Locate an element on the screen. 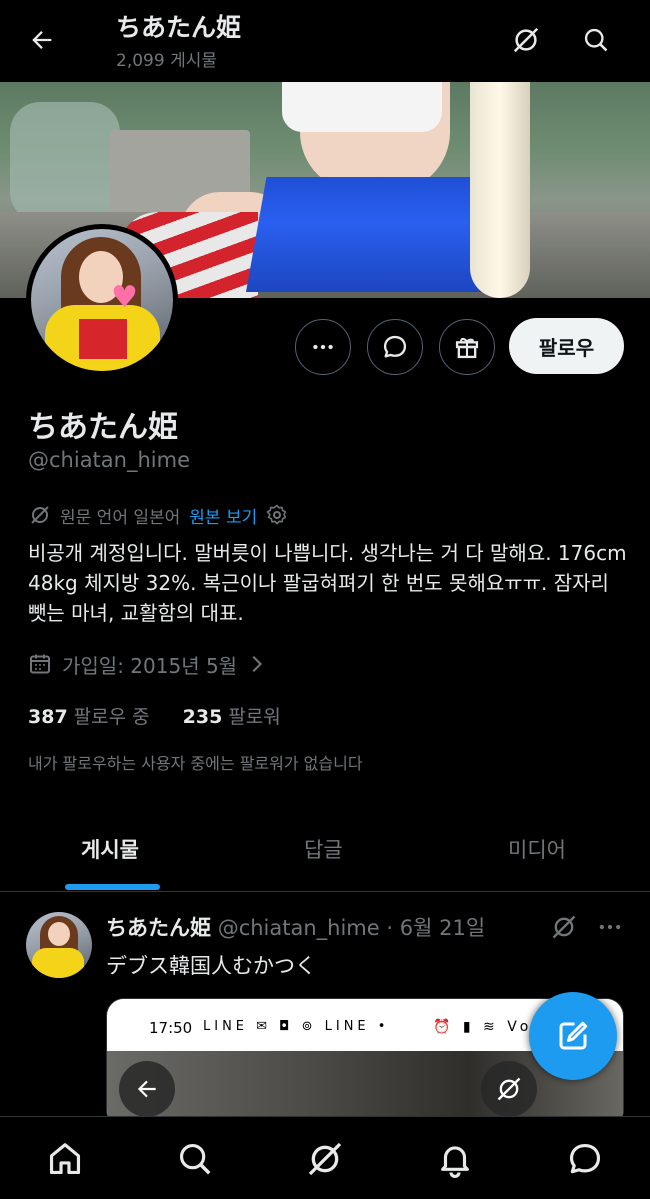 Image resolution: width=650 pixels, height=1199 pixels. more-button is located at coordinates (323, 347).